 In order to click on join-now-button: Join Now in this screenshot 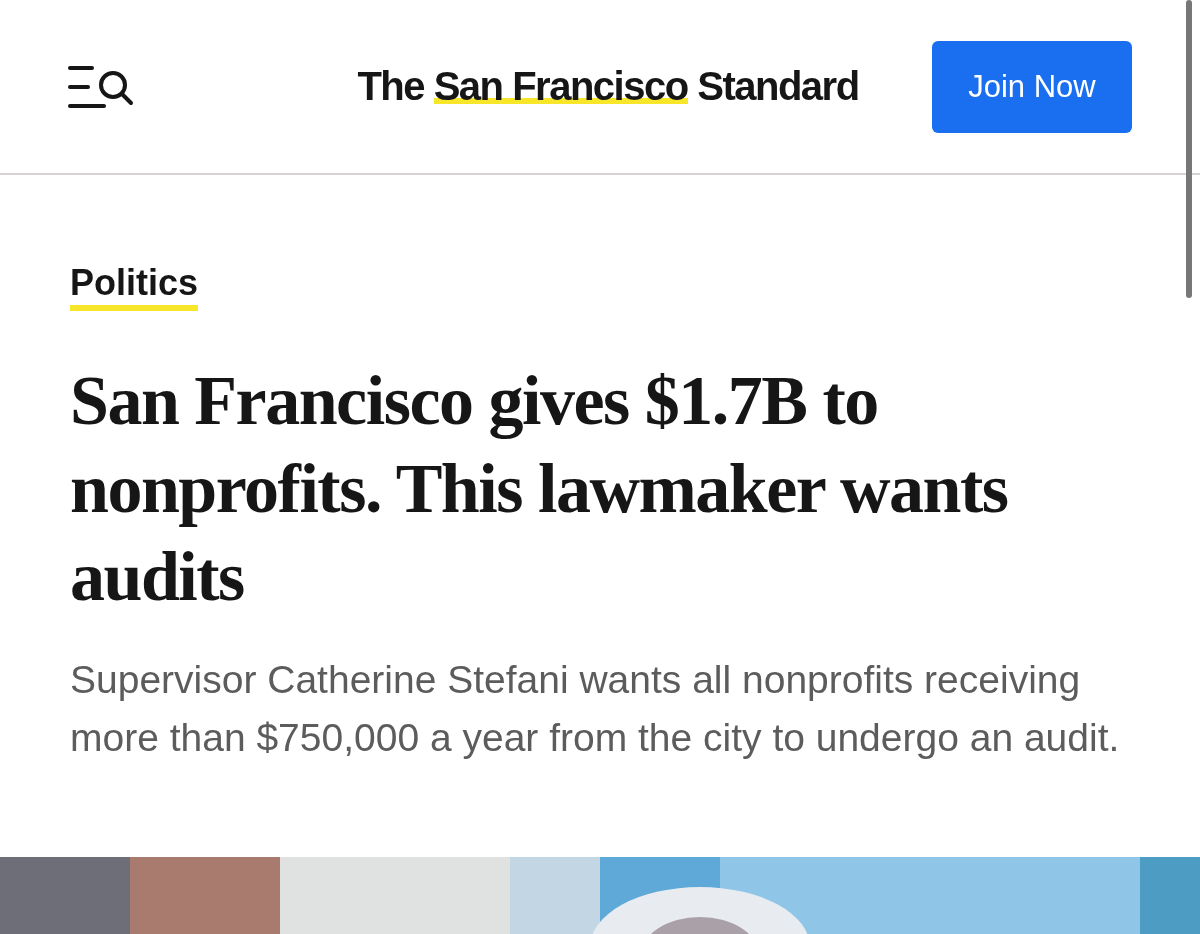, I will do `click(1032, 86)`.